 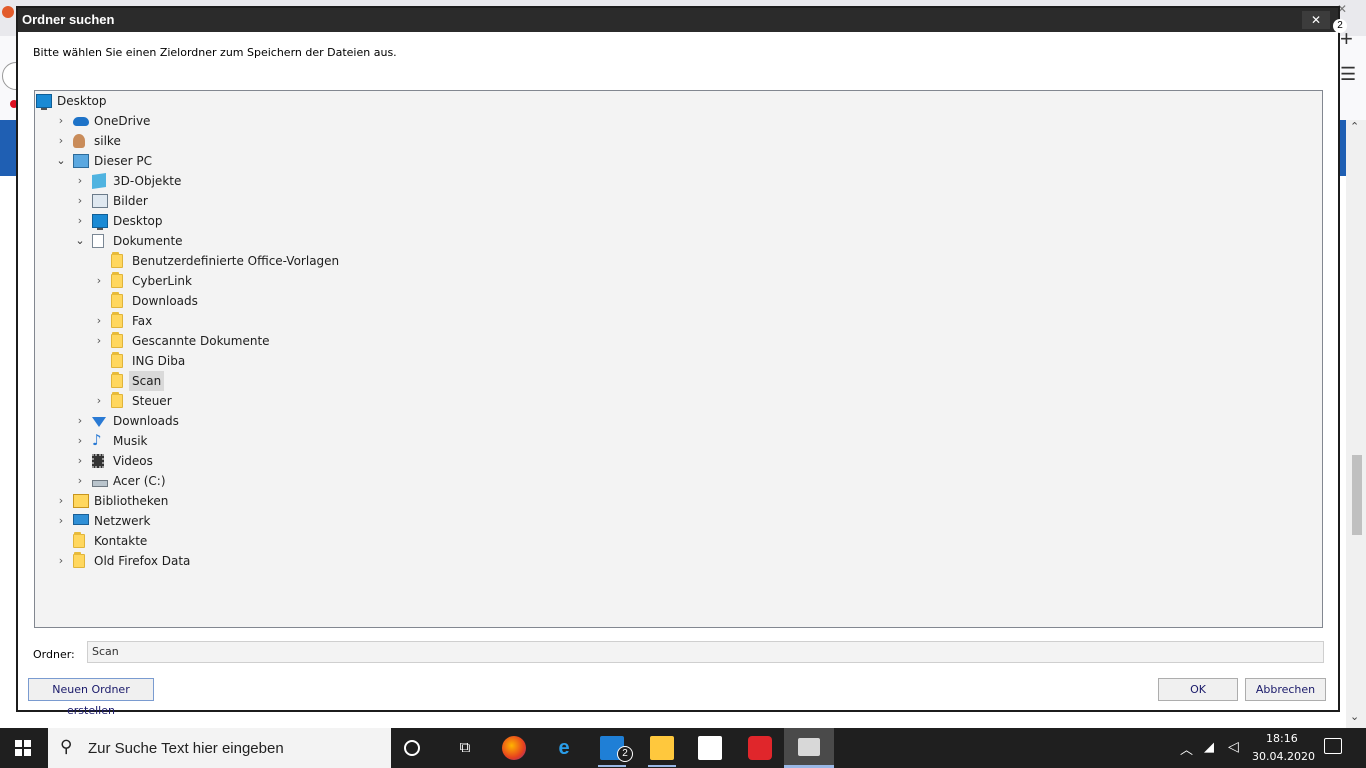 What do you see at coordinates (1282, 738) in the screenshot?
I see `clock-time: 18:16` at bounding box center [1282, 738].